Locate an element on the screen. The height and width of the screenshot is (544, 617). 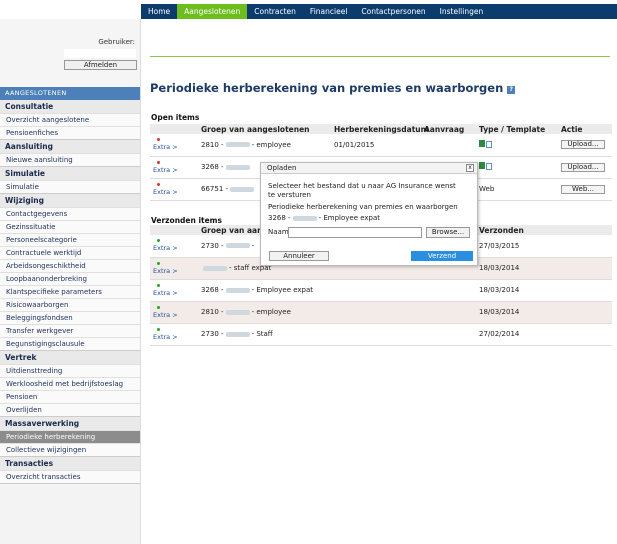
sidebar-item: Simulatie is located at coordinates (70, 186).